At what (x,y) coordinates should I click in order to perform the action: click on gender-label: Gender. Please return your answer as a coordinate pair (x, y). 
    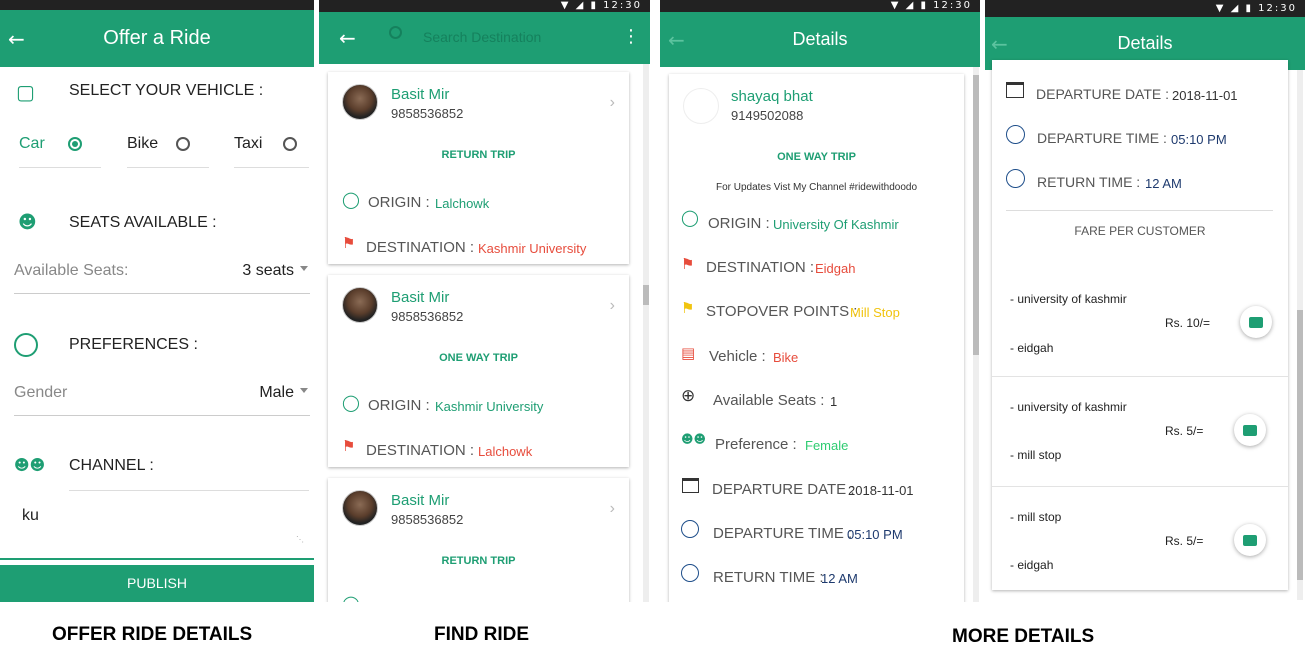
    Looking at the image, I should click on (41, 392).